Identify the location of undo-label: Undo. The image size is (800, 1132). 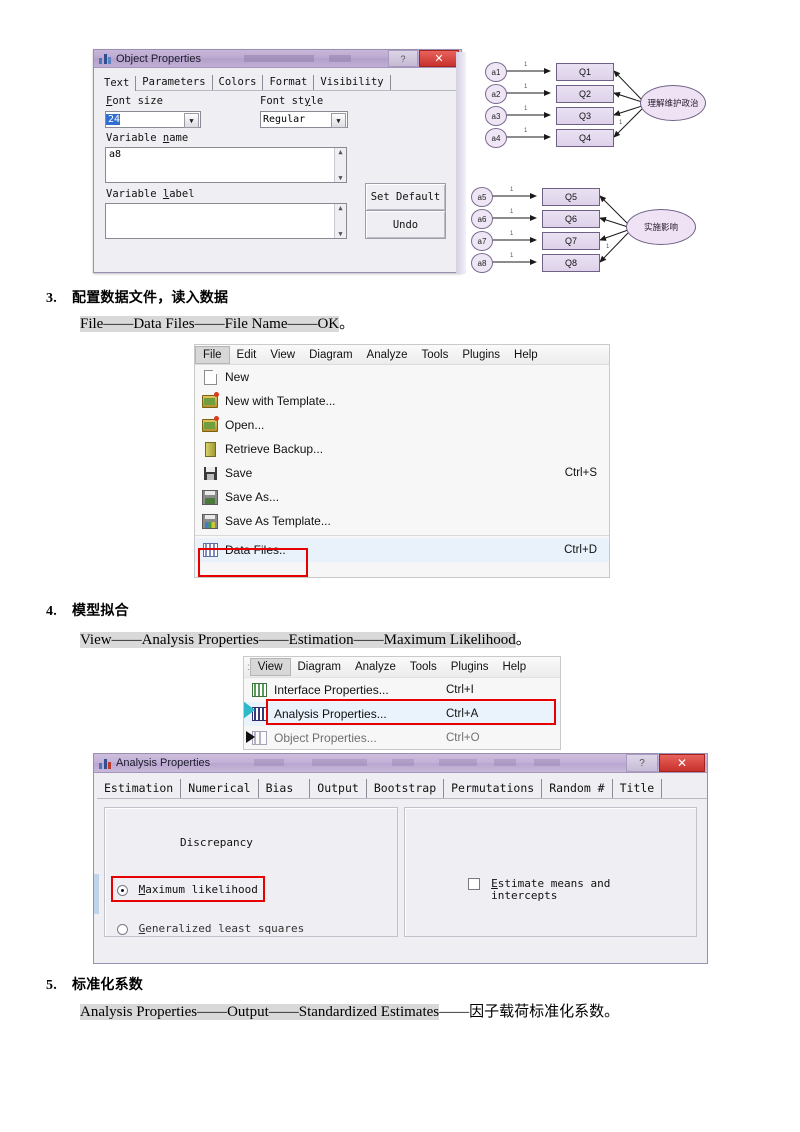
(405, 224).